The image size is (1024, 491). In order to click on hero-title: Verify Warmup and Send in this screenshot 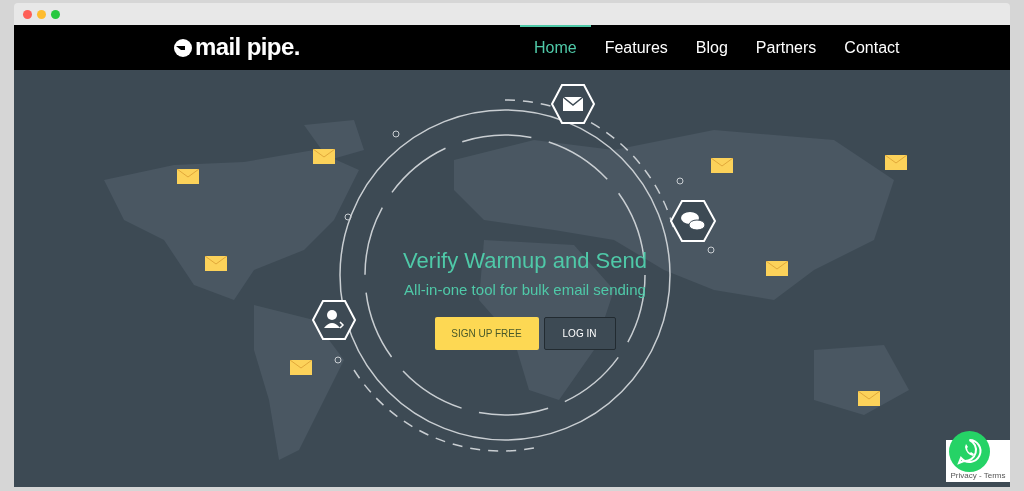, I will do `click(525, 261)`.